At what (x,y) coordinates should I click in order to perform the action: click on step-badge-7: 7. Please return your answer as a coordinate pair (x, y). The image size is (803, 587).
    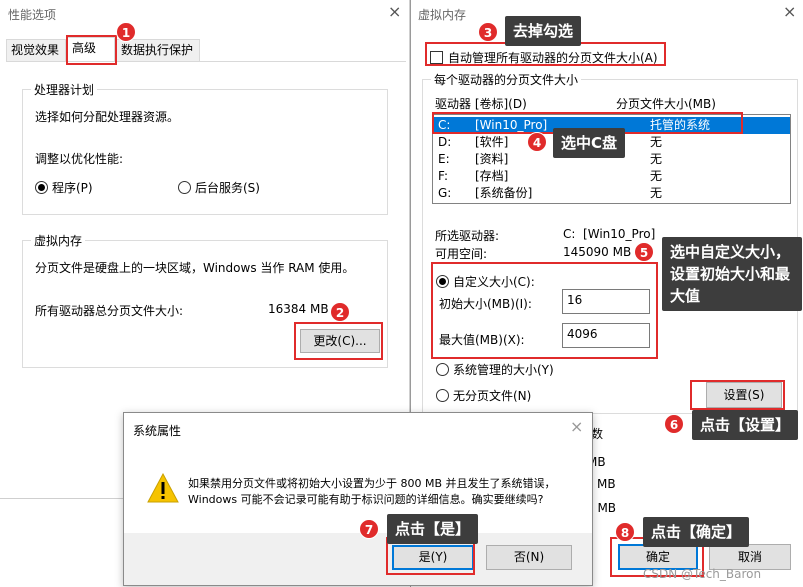
    Looking at the image, I should click on (369, 529).